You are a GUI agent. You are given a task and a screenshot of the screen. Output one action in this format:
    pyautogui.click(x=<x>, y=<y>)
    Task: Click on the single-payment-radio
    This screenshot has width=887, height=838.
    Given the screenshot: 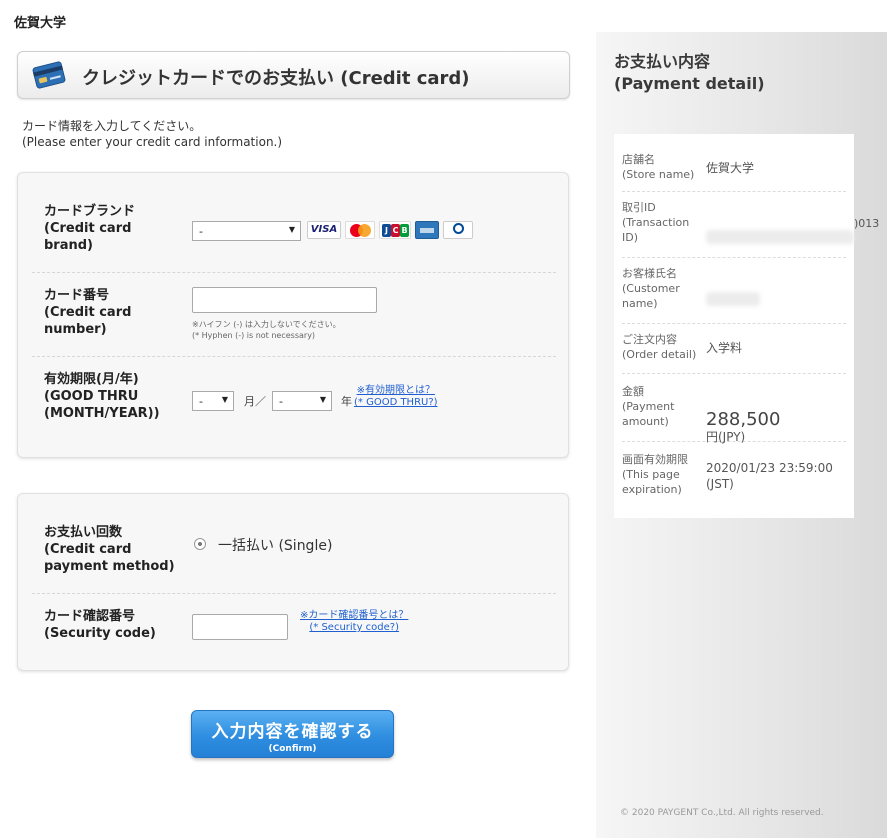 What is the action you would take?
    pyautogui.click(x=200, y=544)
    